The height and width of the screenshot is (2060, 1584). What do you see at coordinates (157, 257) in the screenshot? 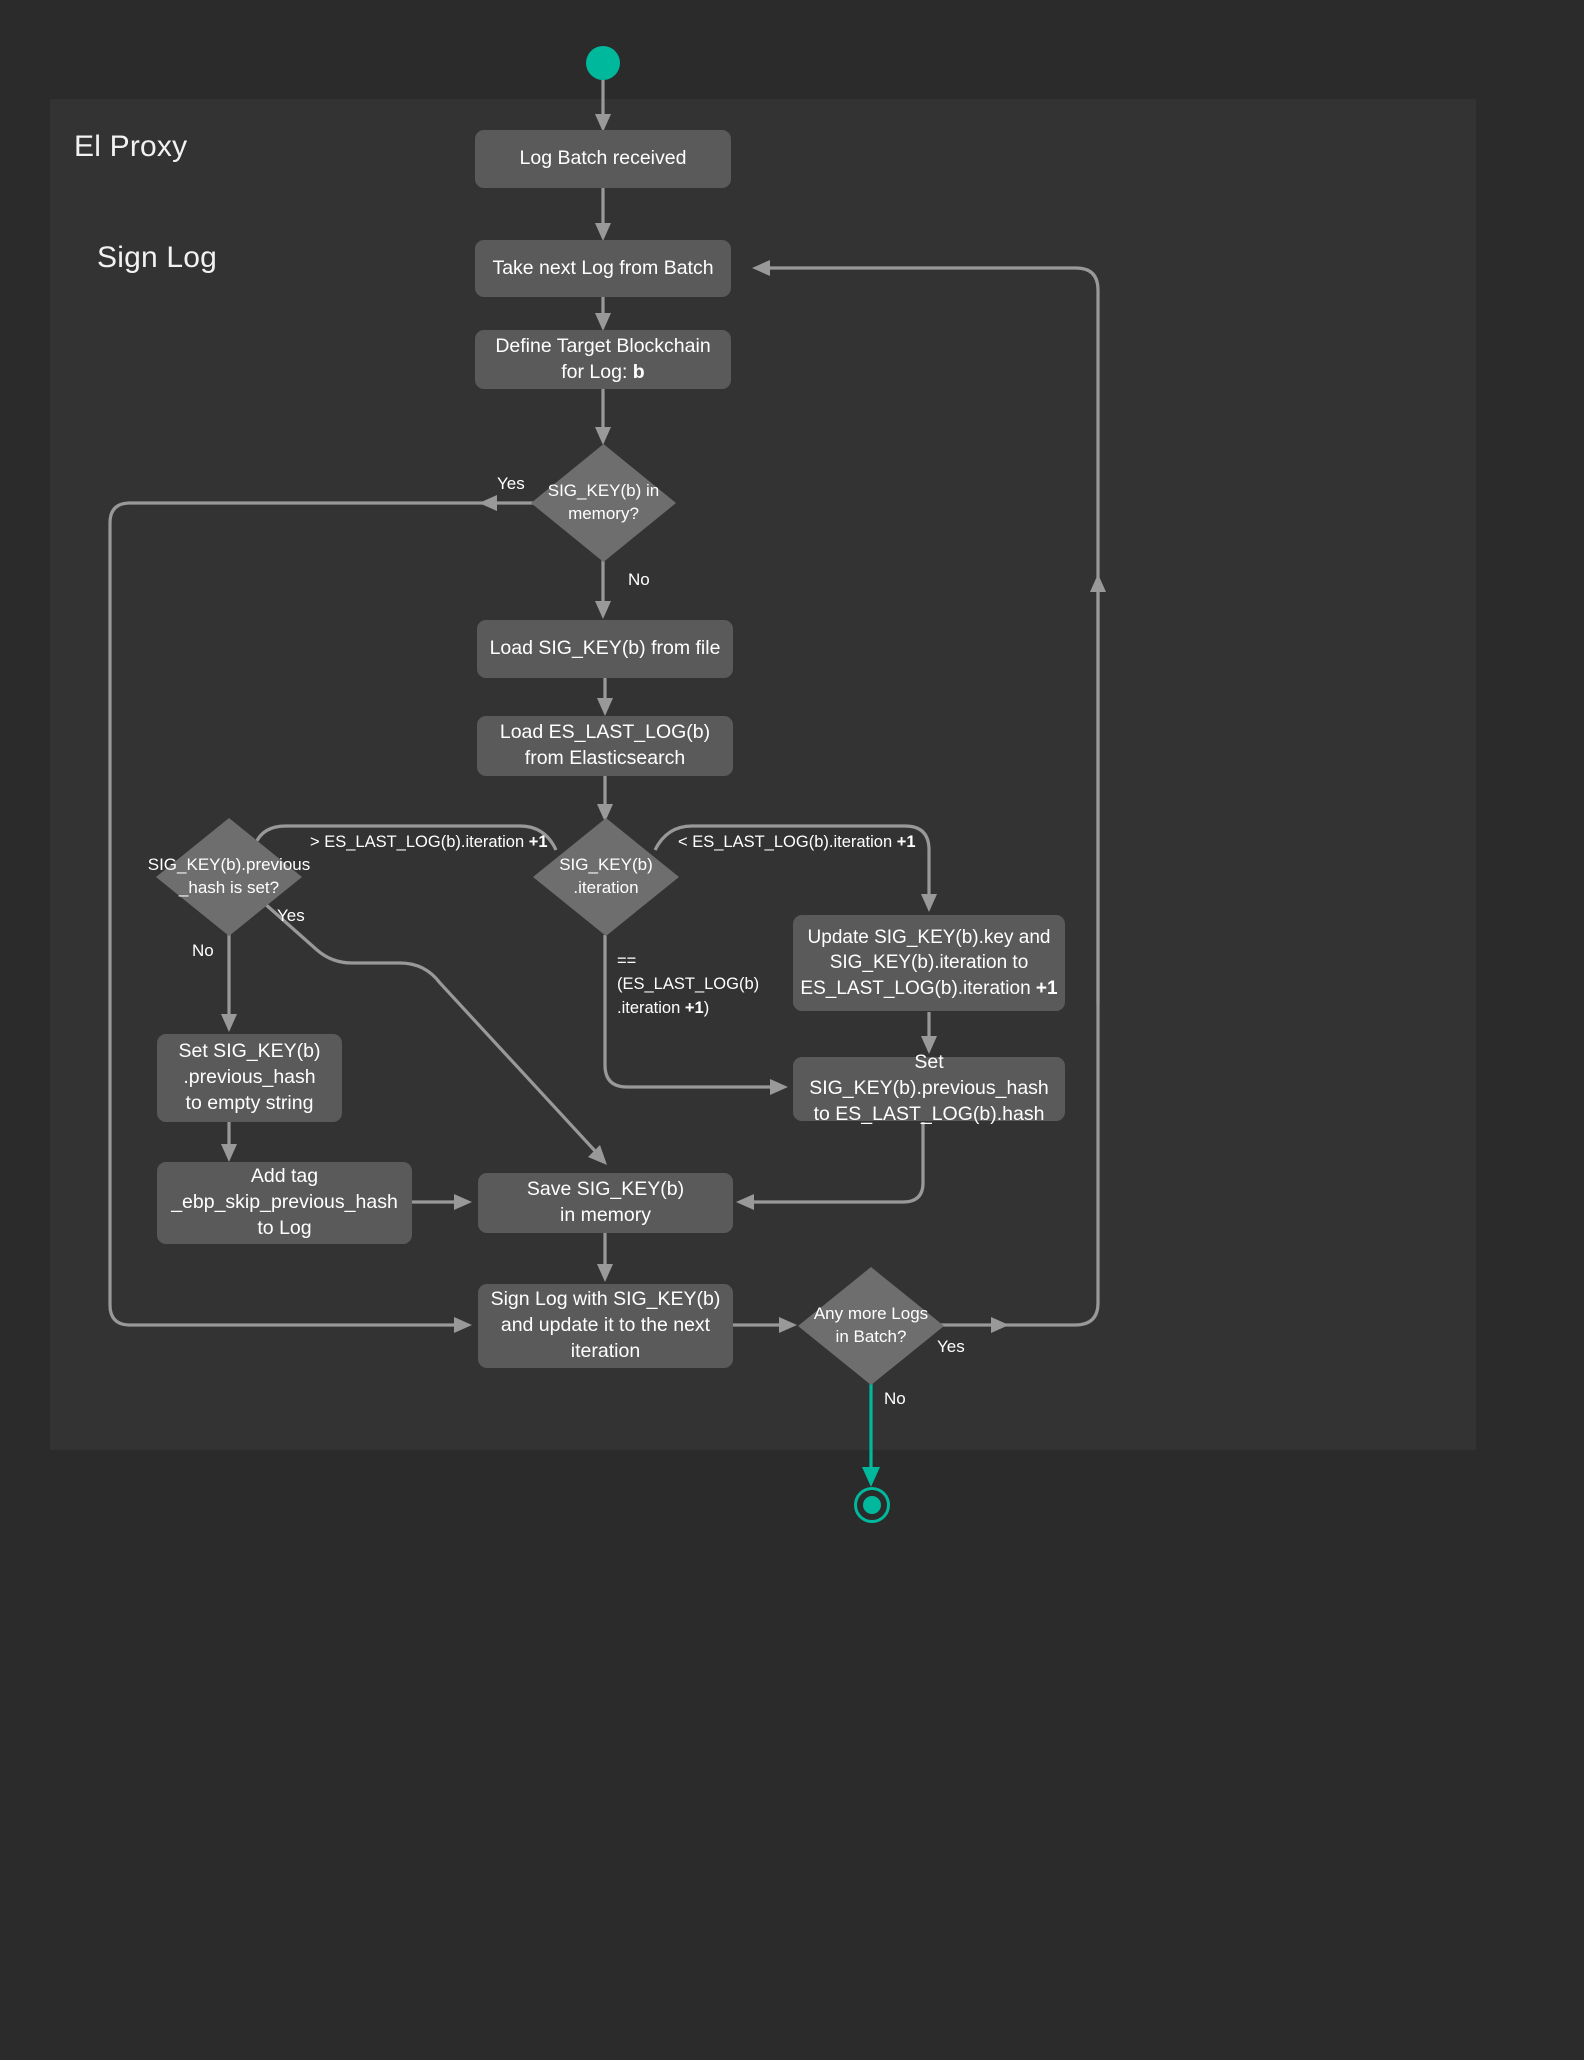
I see `subgraph-label-sign-log: Sign Log` at bounding box center [157, 257].